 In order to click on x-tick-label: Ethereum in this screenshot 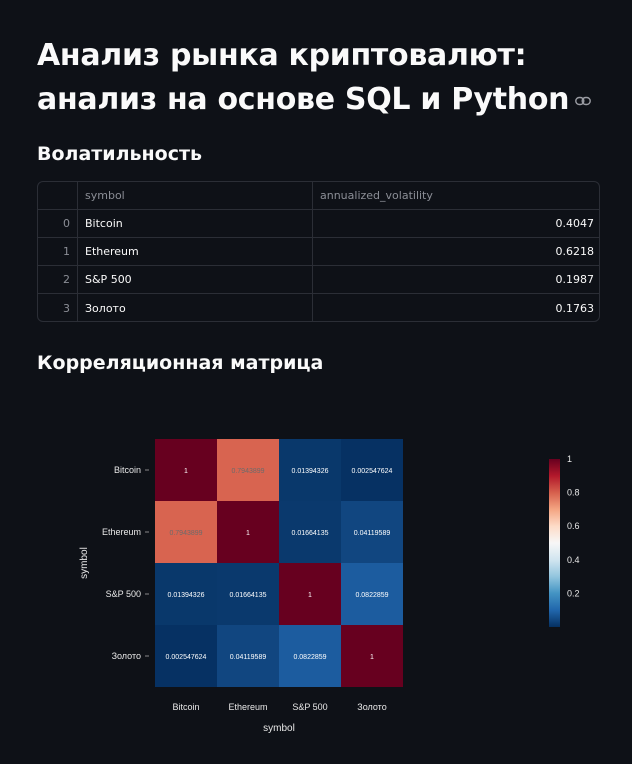, I will do `click(247, 707)`.